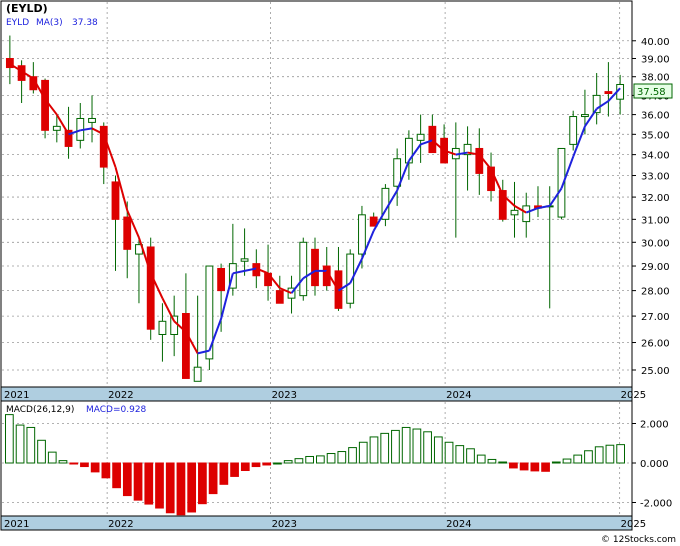 The width and height of the screenshot is (680, 546). I want to click on macd-x-tick-label: 2022, so click(120, 524).